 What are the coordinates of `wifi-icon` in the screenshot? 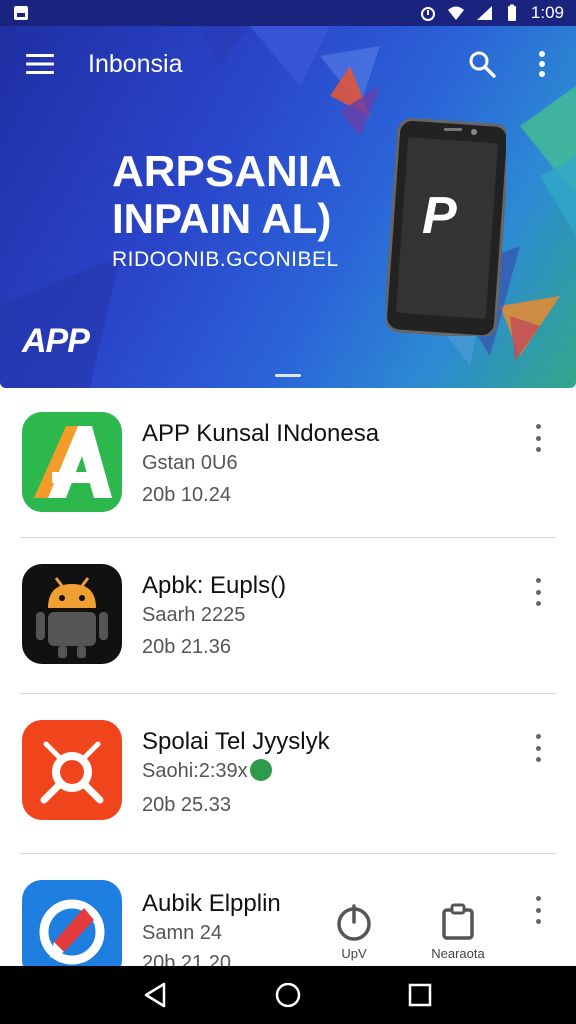 It's located at (455, 13).